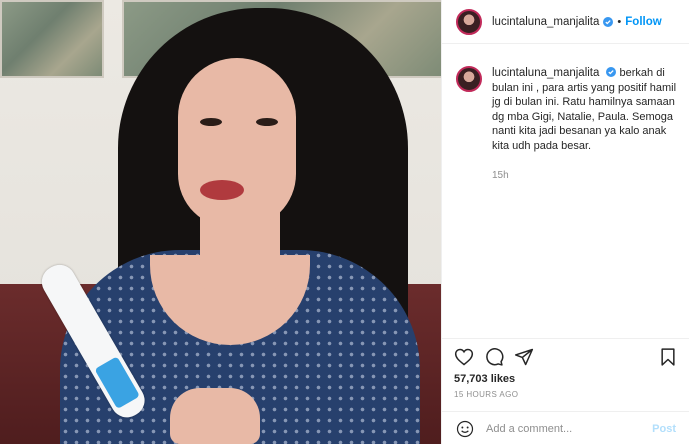 This screenshot has height=445, width=689. Describe the element at coordinates (664, 429) in the screenshot. I see `post-comment-button: Post` at that location.